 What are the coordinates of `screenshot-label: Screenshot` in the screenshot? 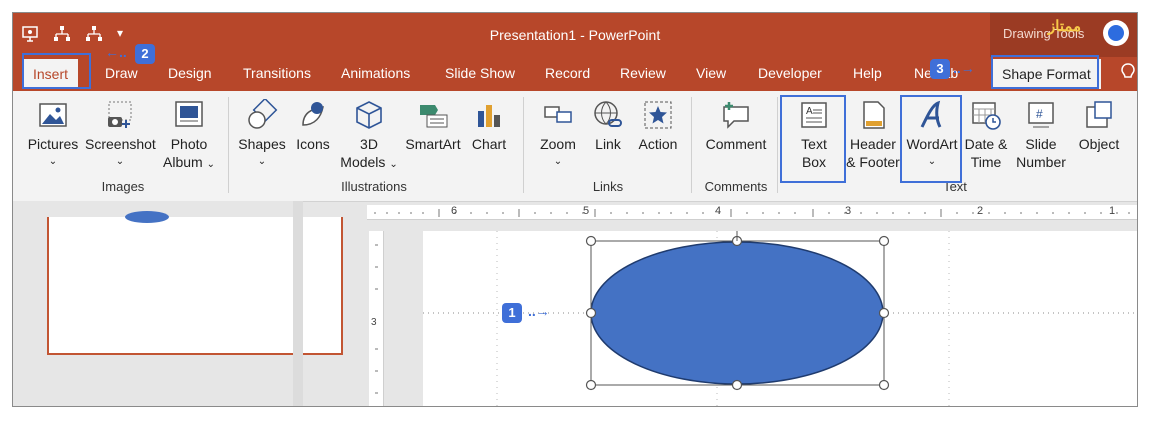 It's located at (120, 144).